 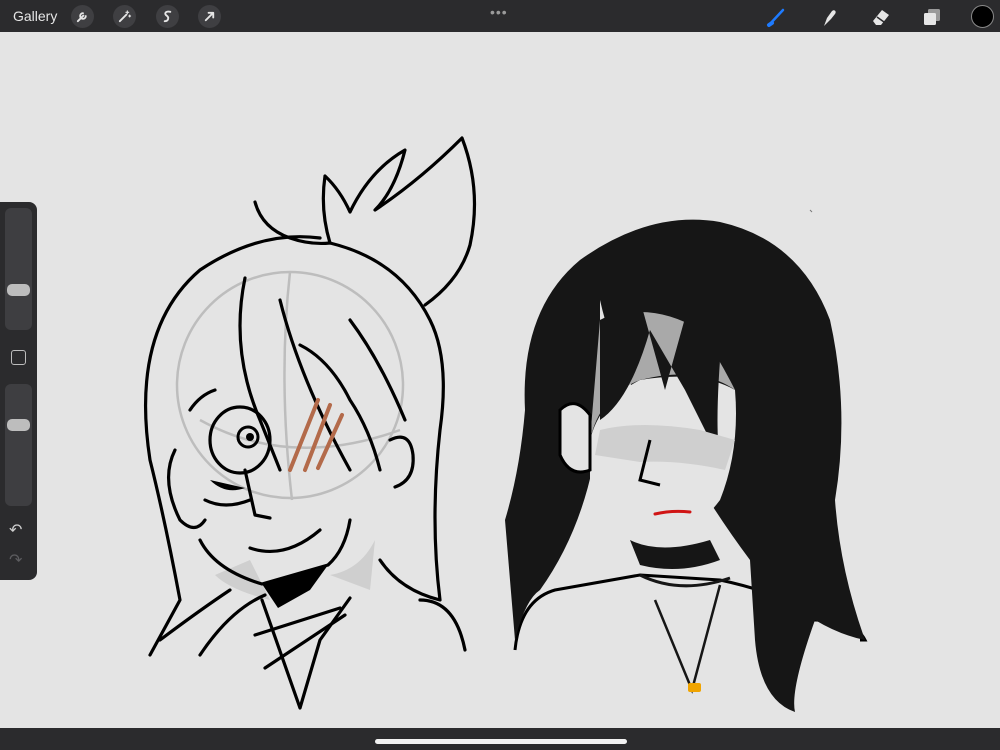 What do you see at coordinates (499, 12) in the screenshot?
I see `options-dots-icon: •••` at bounding box center [499, 12].